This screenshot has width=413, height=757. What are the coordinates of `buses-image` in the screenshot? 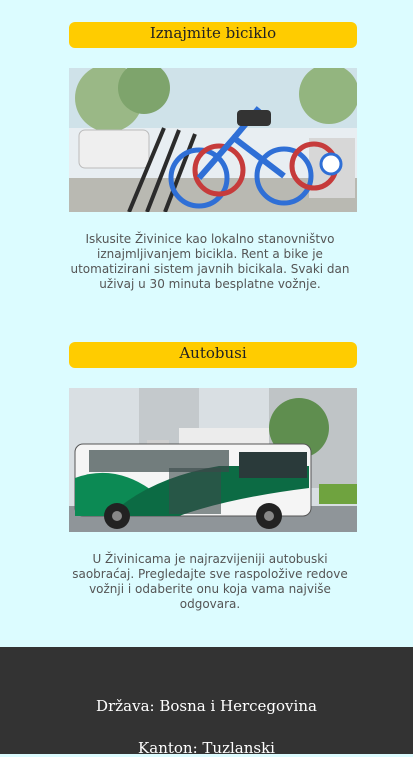 It's located at (213, 460).